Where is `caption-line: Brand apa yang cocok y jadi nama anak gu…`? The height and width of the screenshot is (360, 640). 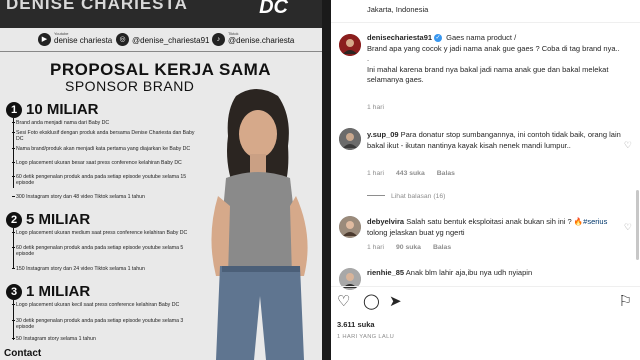
caption-line: Brand apa yang cocok y jadi nama anak gu… is located at coordinates (493, 48).